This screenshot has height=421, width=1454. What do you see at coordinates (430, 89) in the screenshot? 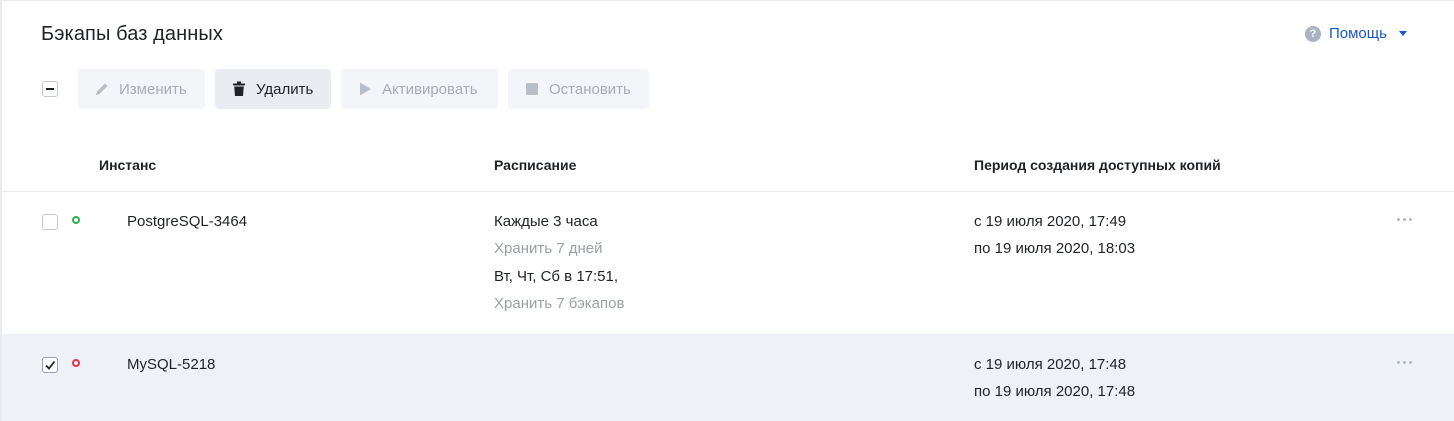
I see `activate-button-label: Активировать` at bounding box center [430, 89].